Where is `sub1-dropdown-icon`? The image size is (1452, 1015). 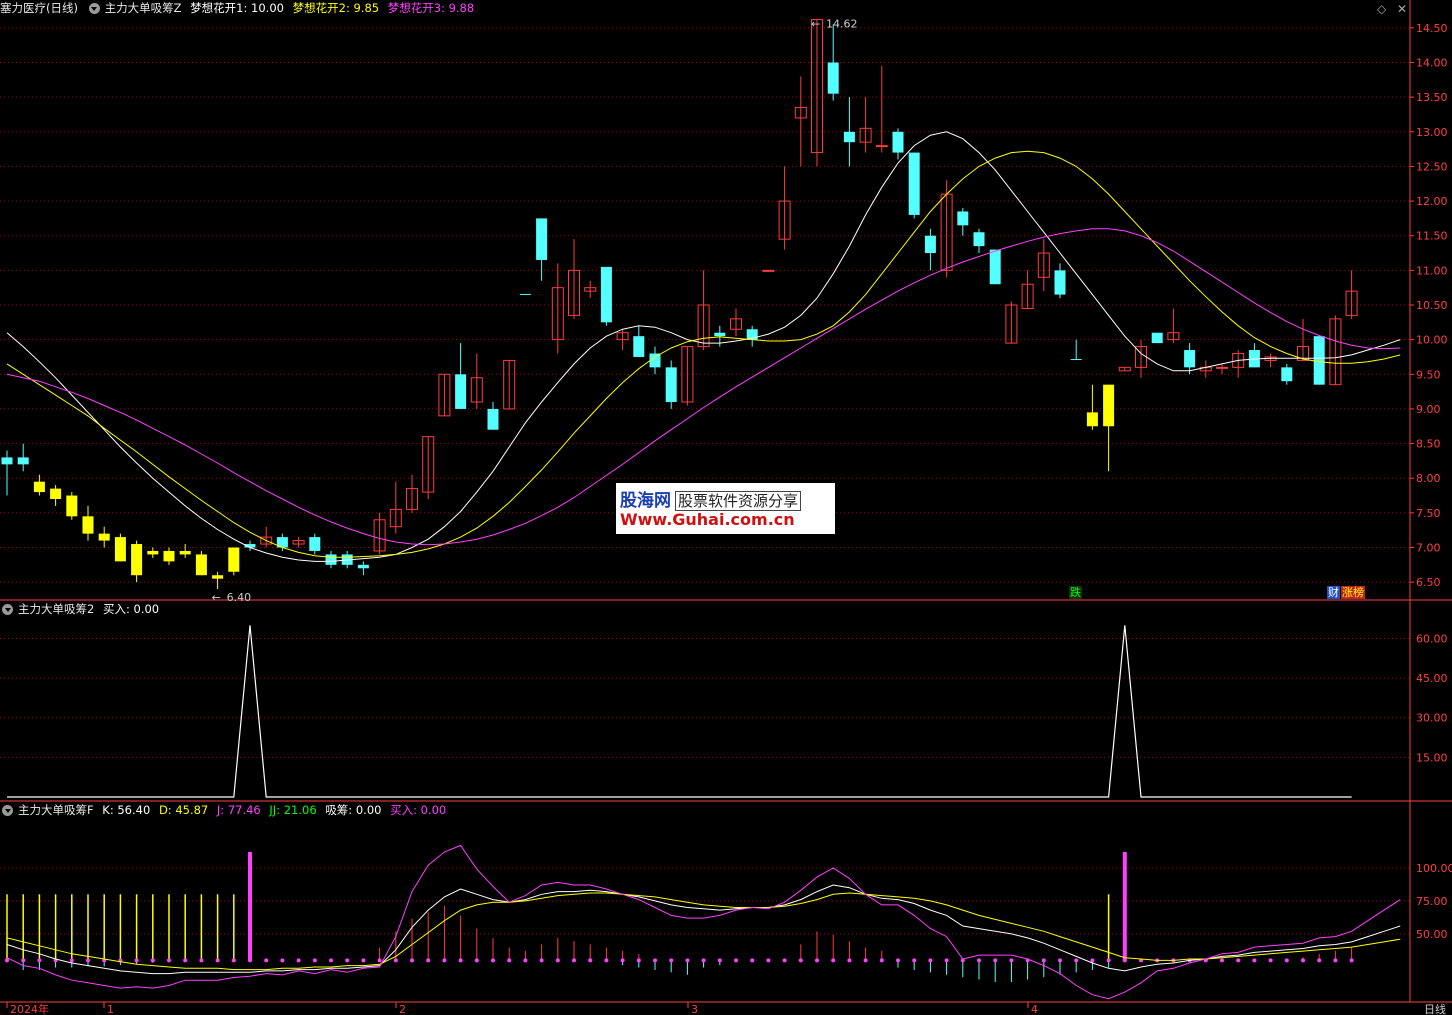
sub1-dropdown-icon is located at coordinates (7, 609).